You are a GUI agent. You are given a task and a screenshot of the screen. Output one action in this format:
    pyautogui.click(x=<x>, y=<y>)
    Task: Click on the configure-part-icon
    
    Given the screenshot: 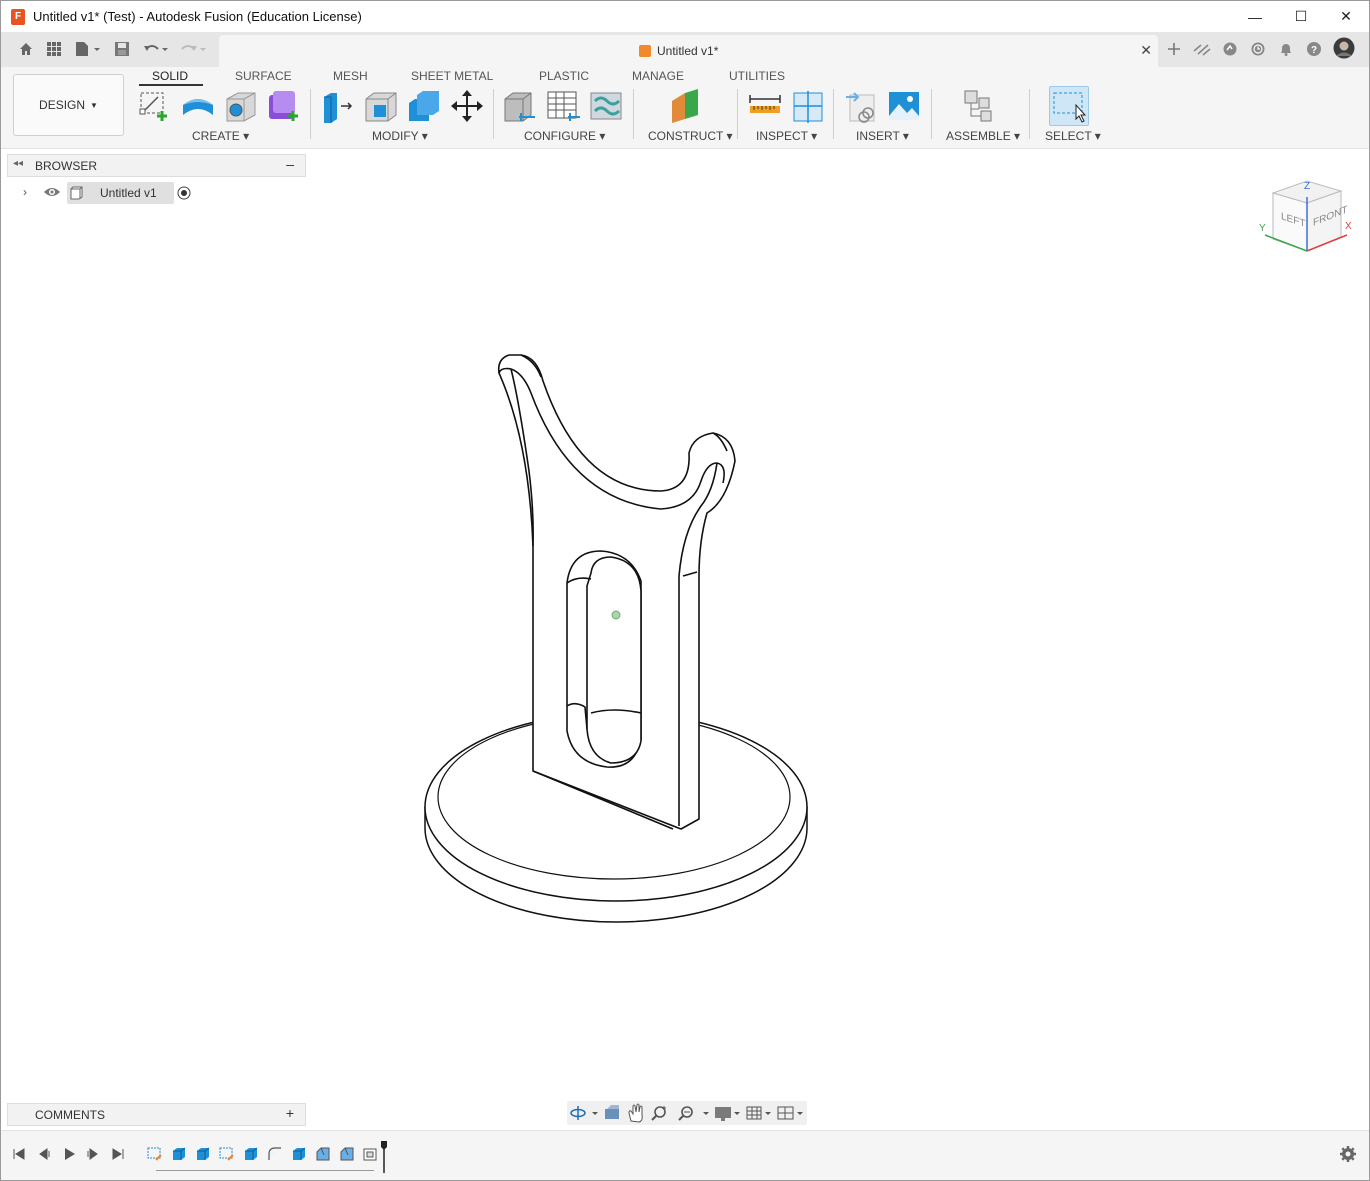 What is the action you would take?
    pyautogui.click(x=520, y=106)
    